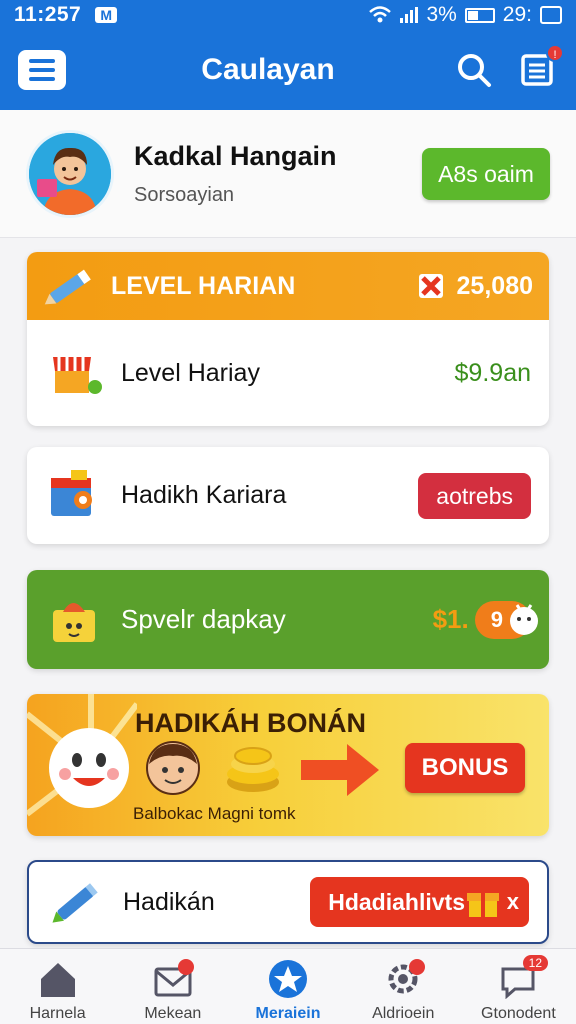 The height and width of the screenshot is (1024, 576). What do you see at coordinates (465, 768) in the screenshot?
I see `bonus-button: BONUS` at bounding box center [465, 768].